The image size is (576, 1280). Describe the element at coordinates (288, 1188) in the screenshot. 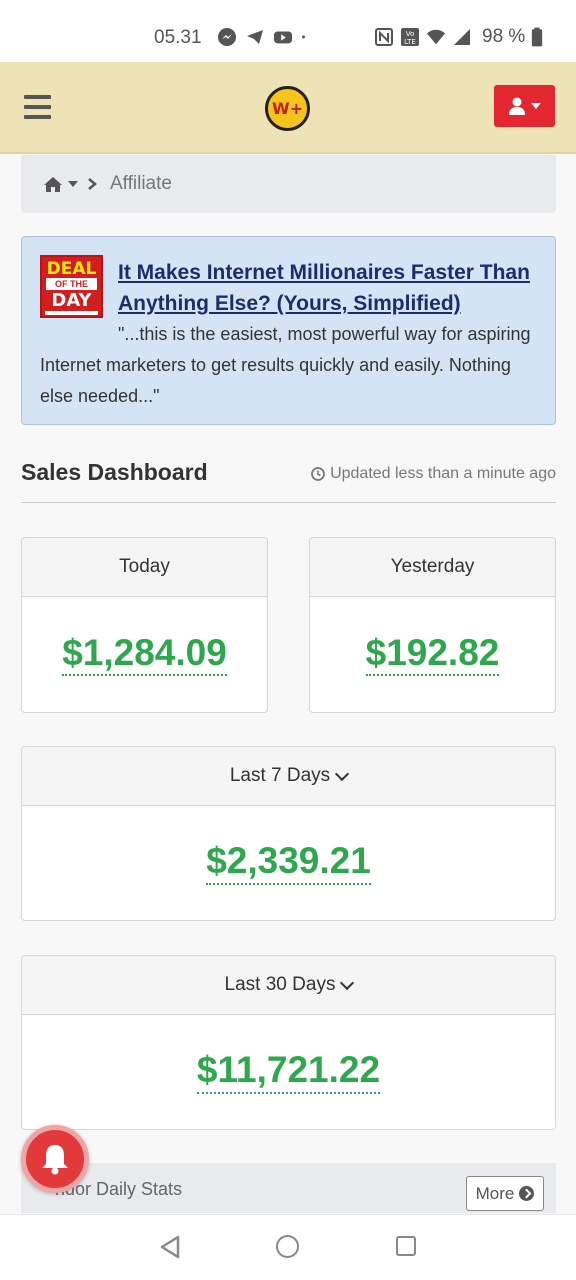

I see `vendor-daily-stats: ndor Daily Stats More` at that location.